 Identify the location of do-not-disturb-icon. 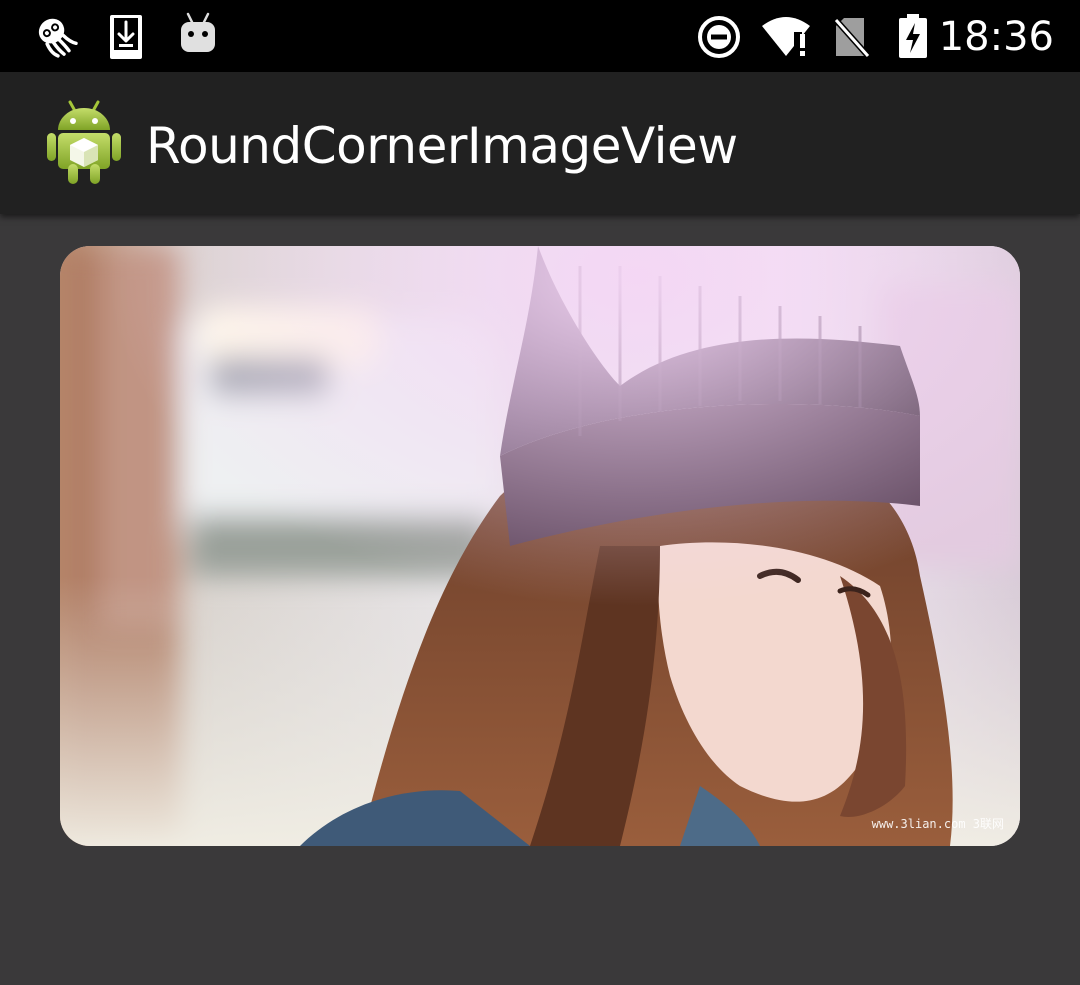
(719, 37).